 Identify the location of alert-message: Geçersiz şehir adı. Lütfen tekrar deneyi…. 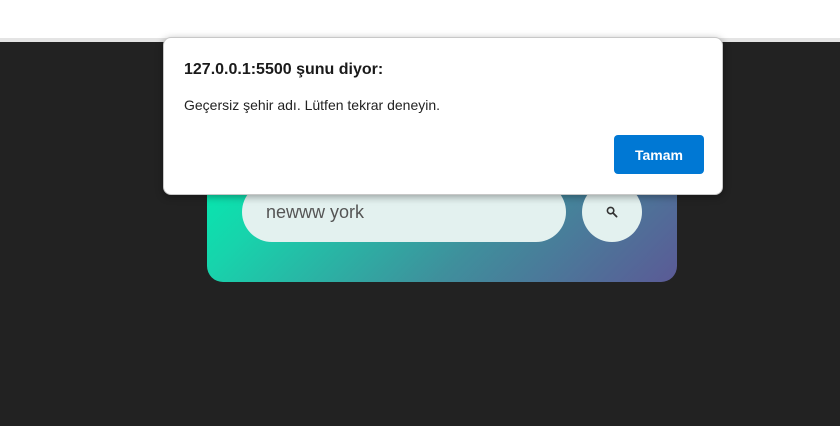
(312, 105).